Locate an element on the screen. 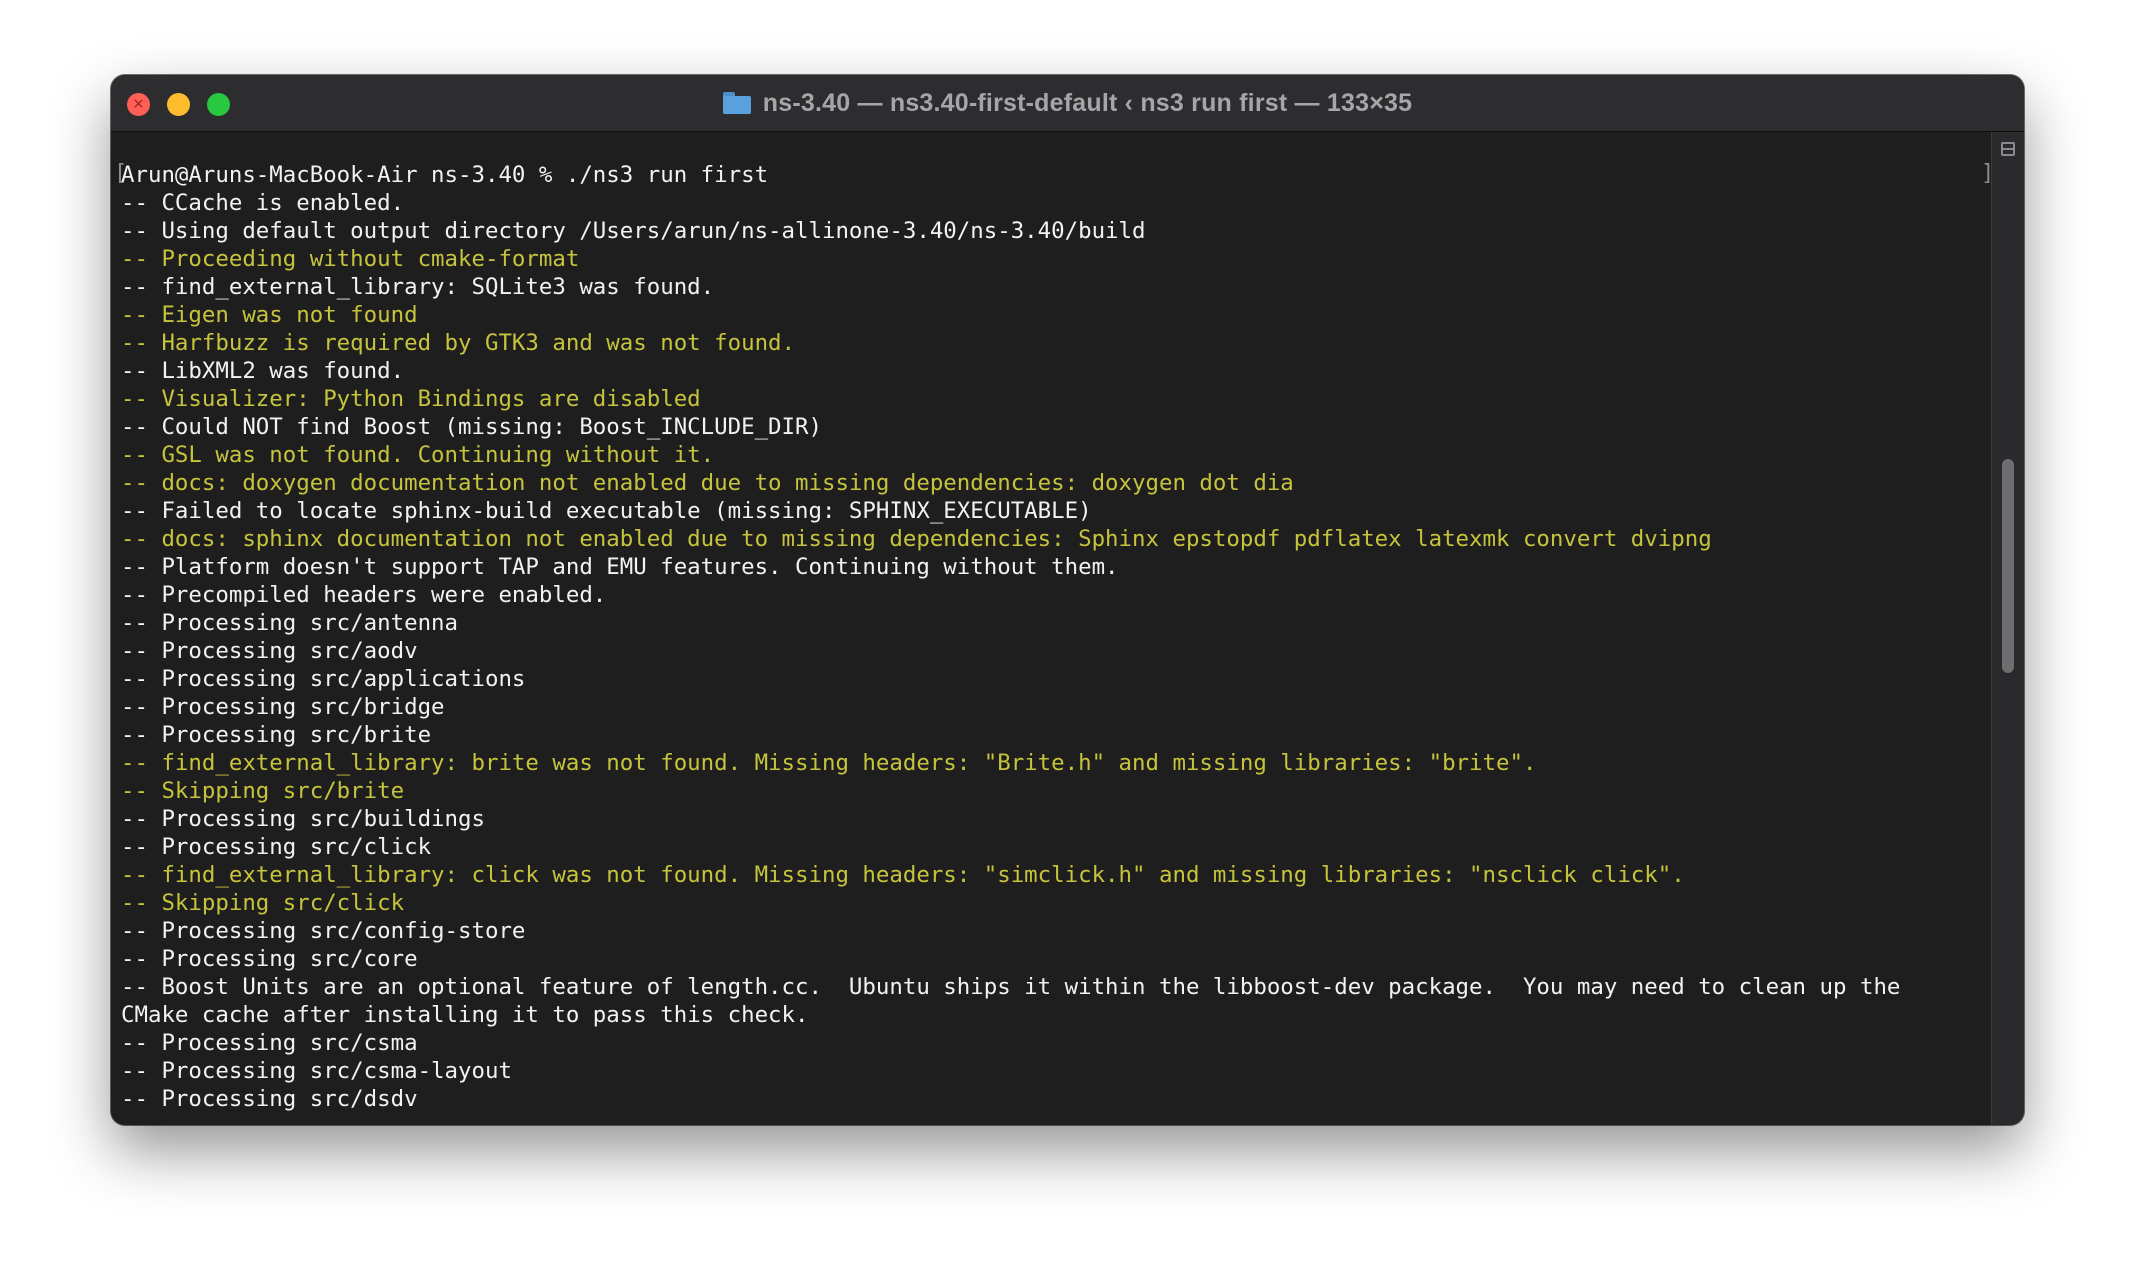  output-line: -- Skipping src/brite is located at coordinates (263, 791).